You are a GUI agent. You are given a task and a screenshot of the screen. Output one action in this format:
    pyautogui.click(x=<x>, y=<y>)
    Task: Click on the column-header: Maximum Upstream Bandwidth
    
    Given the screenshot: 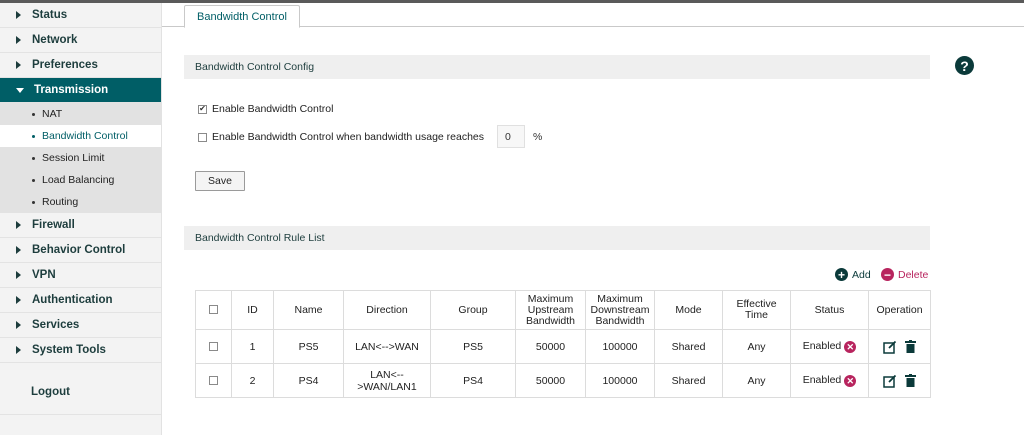 What is the action you would take?
    pyautogui.click(x=550, y=310)
    